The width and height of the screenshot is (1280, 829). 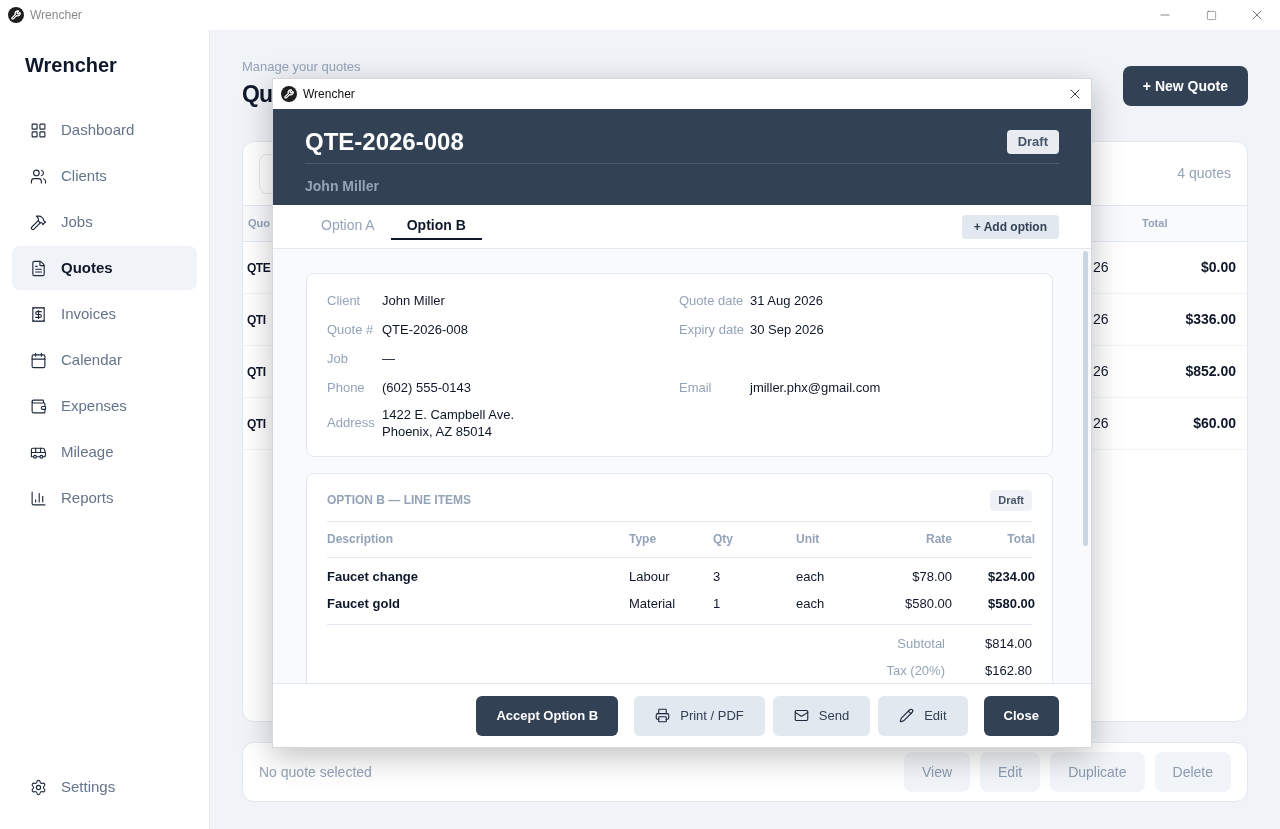 I want to click on detail-label: Quote #, so click(x=351, y=329).